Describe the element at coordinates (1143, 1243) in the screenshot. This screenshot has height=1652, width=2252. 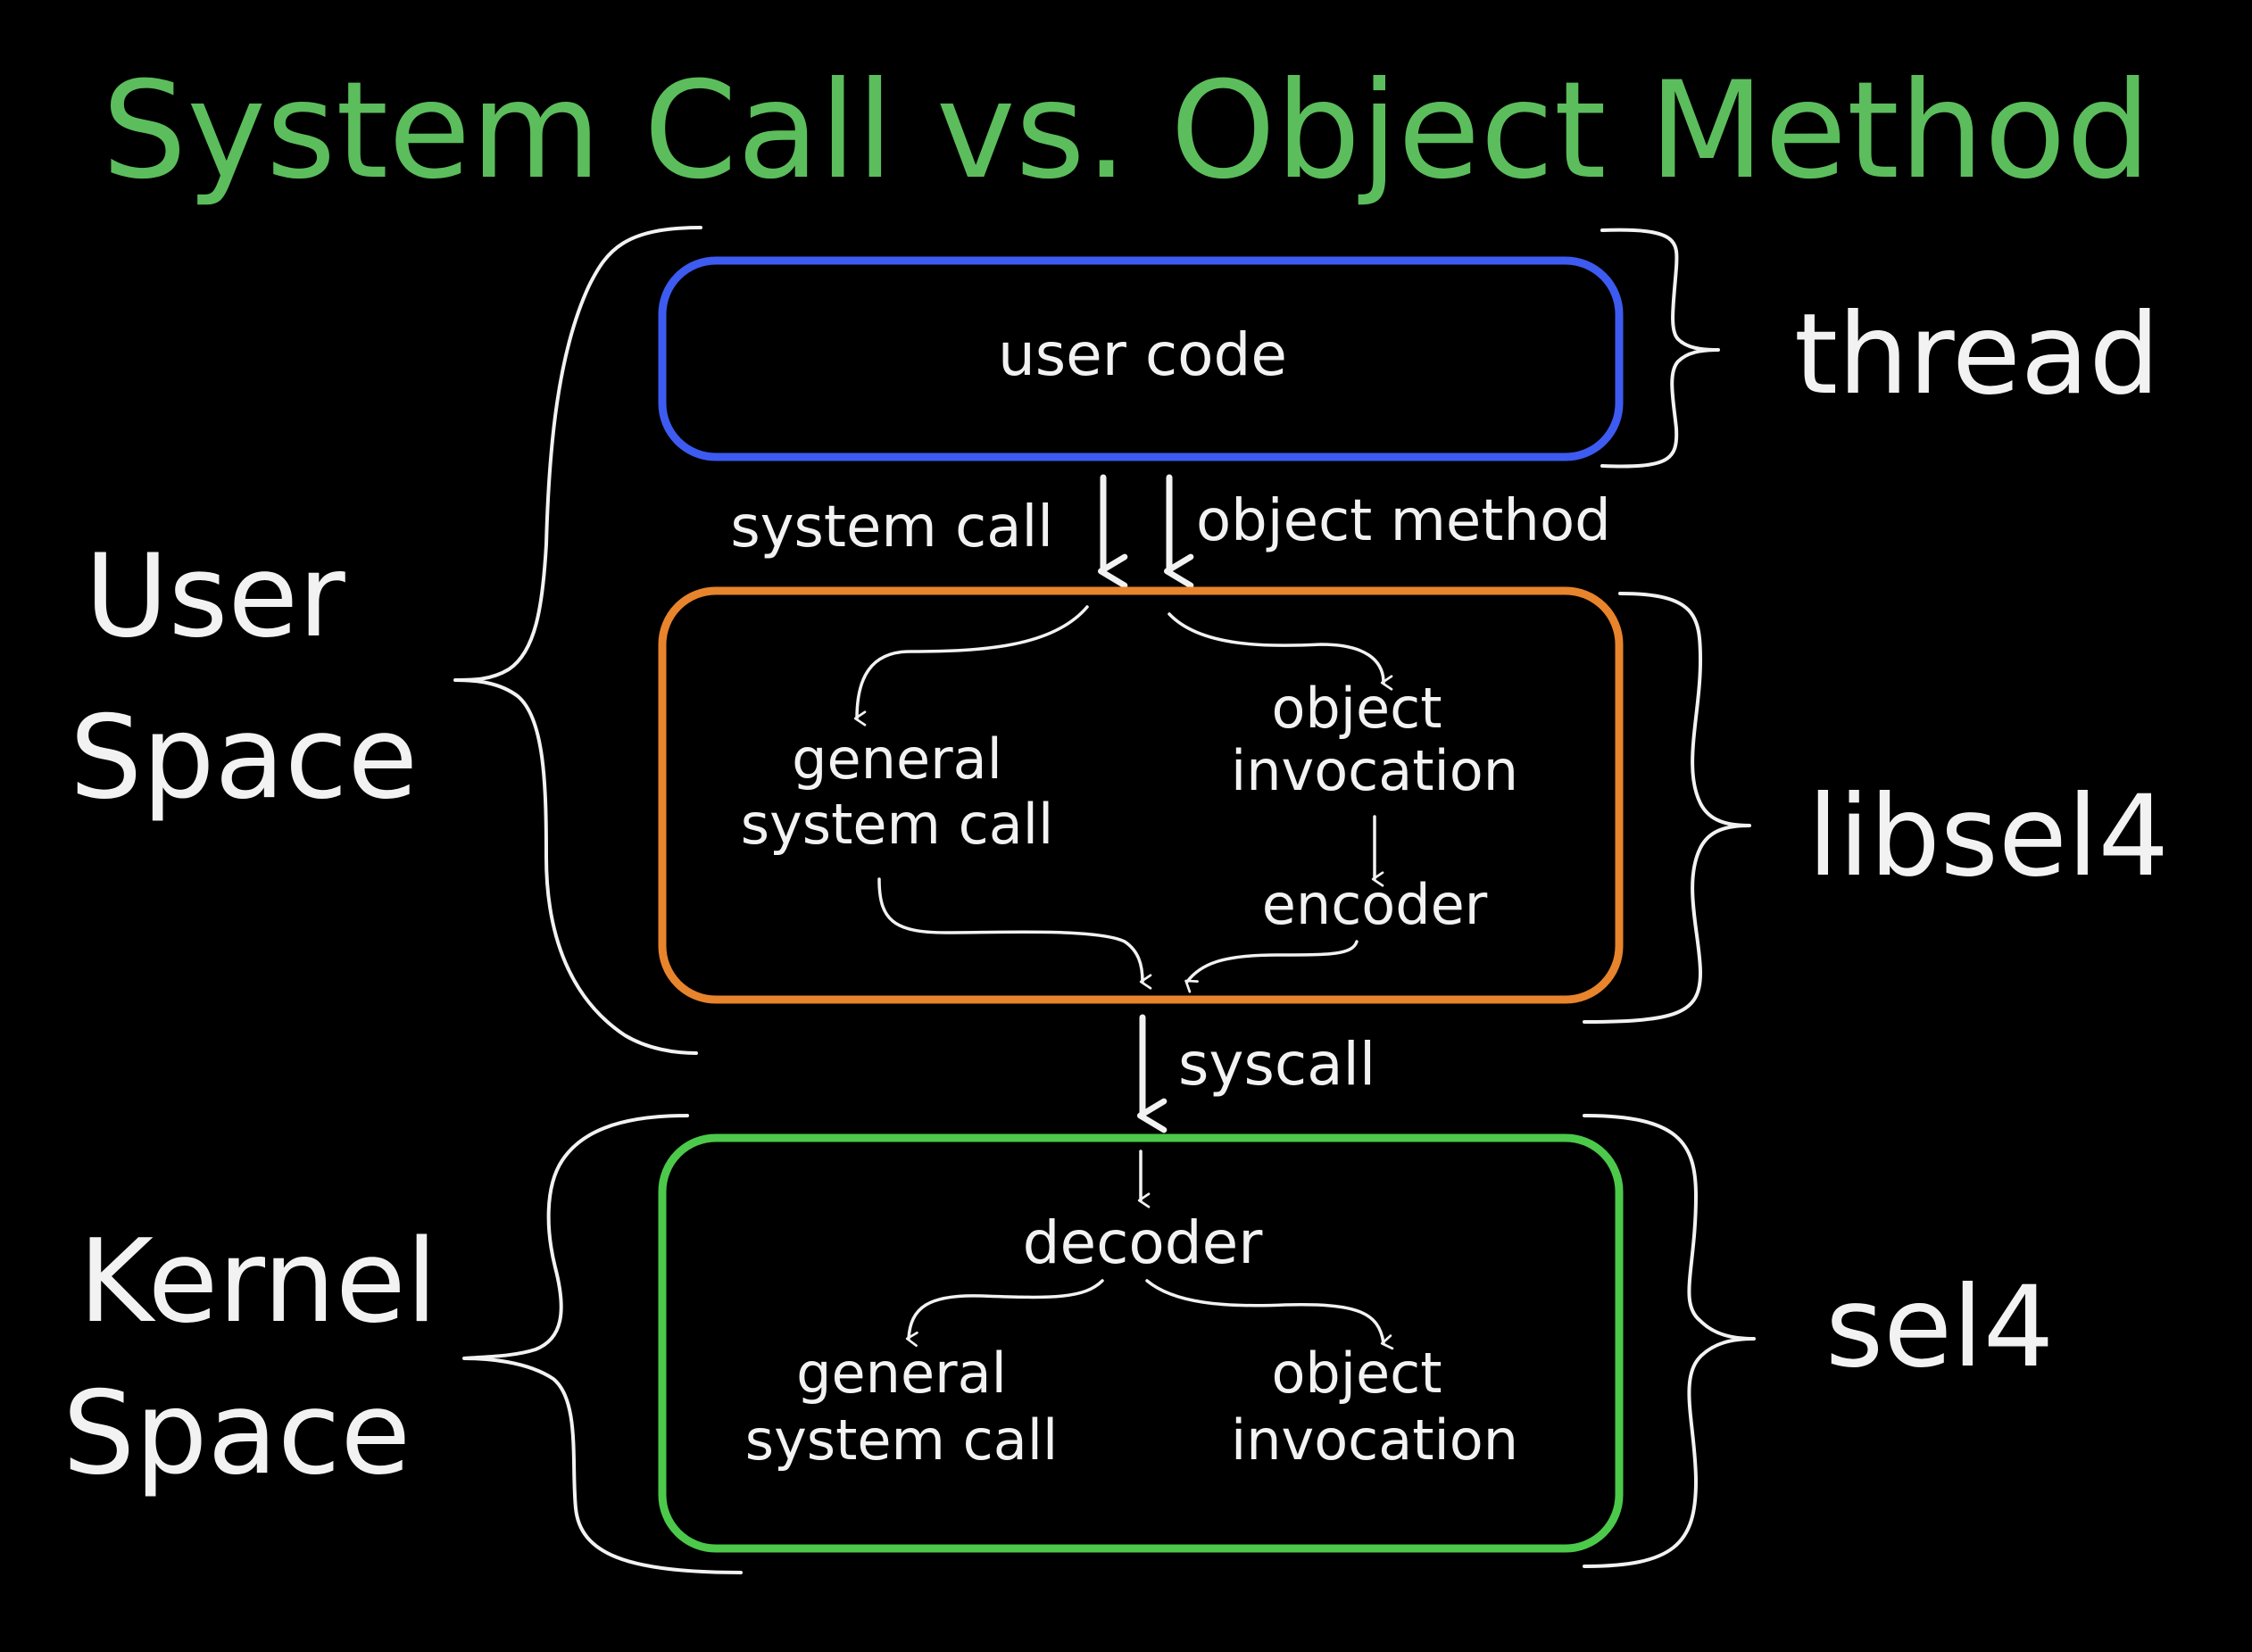
I see `decoder-label: decoder` at that location.